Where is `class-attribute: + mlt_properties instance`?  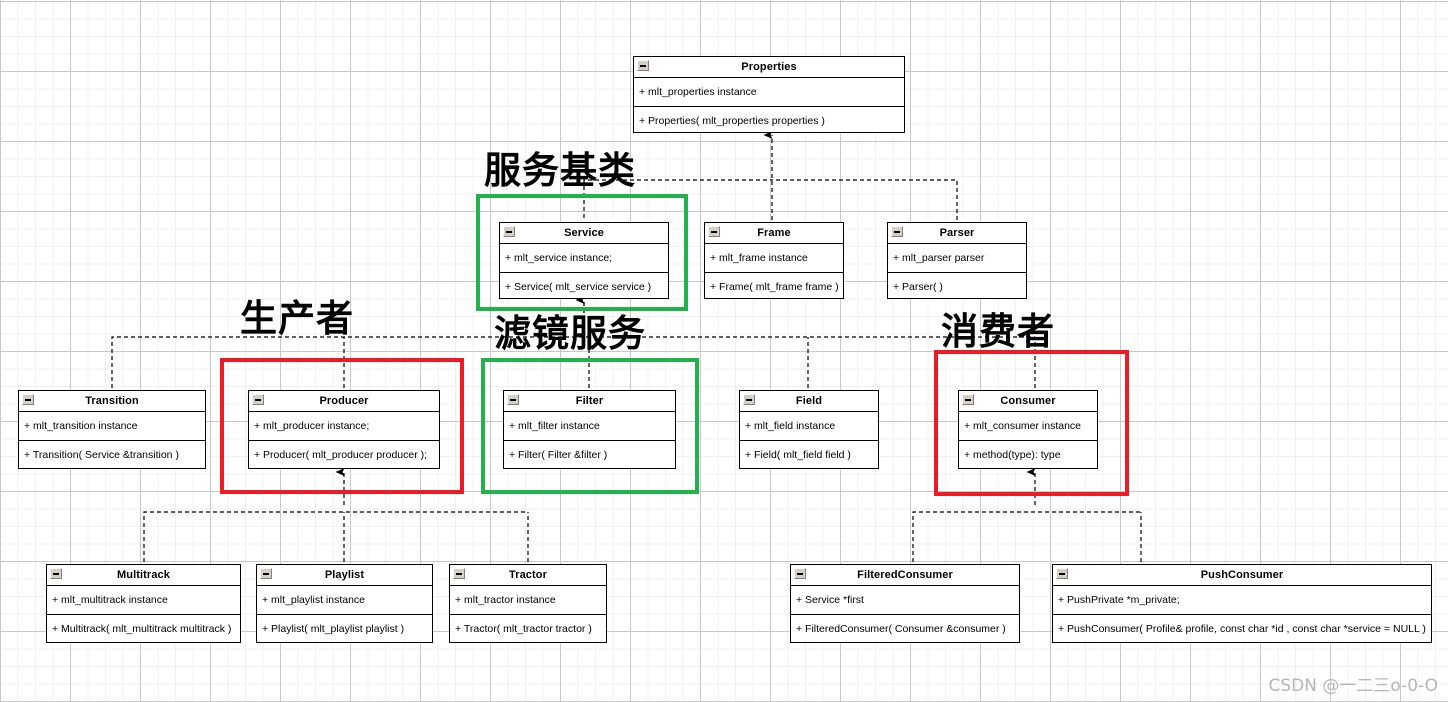
class-attribute: + mlt_properties instance is located at coordinates (769, 92).